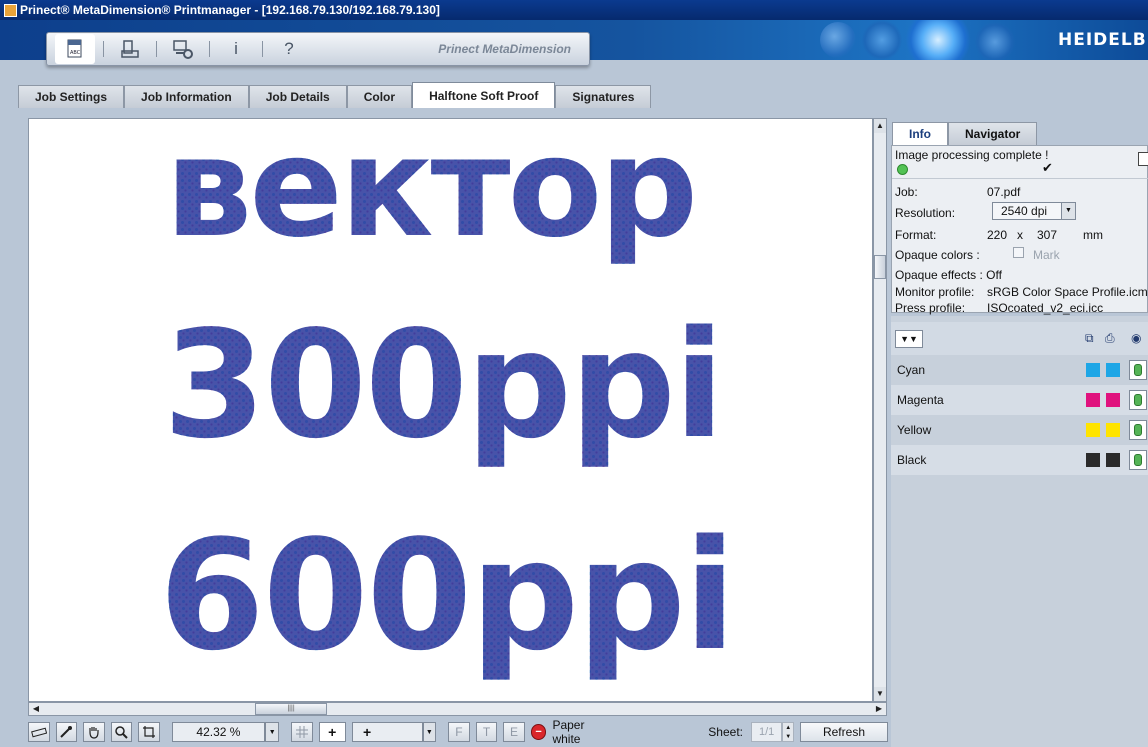  What do you see at coordinates (948, 275) in the screenshot?
I see `opaque-effects-label: Opaque effects : Off` at bounding box center [948, 275].